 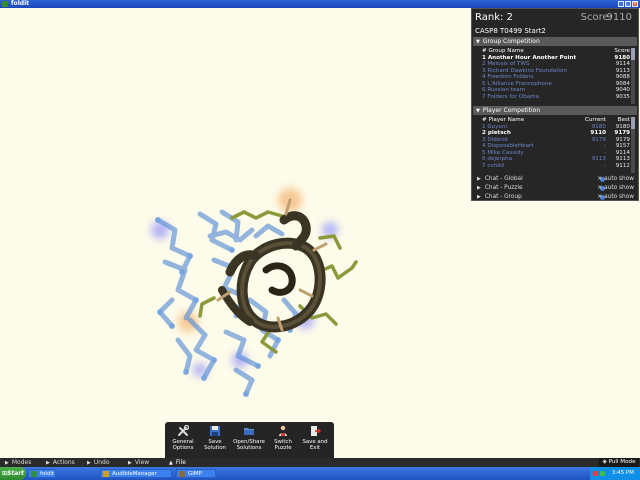 I want to click on puzzle-name: CASP8 T0499 Start2, so click(x=510, y=31).